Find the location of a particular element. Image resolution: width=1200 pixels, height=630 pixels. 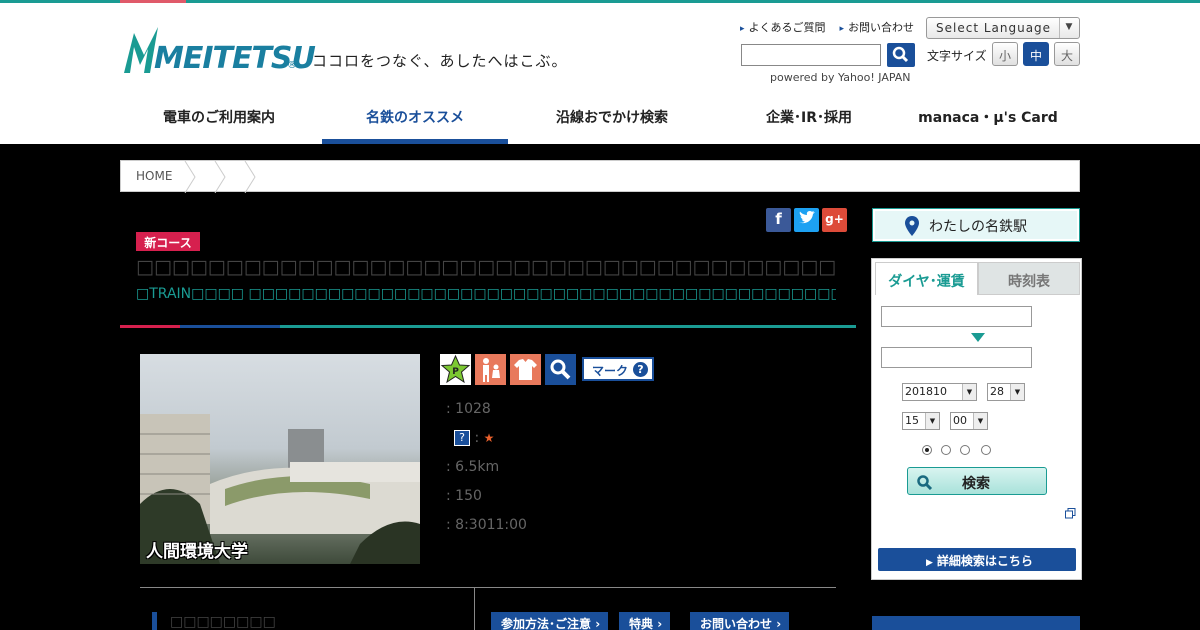

section-divider is located at coordinates (488, 587).